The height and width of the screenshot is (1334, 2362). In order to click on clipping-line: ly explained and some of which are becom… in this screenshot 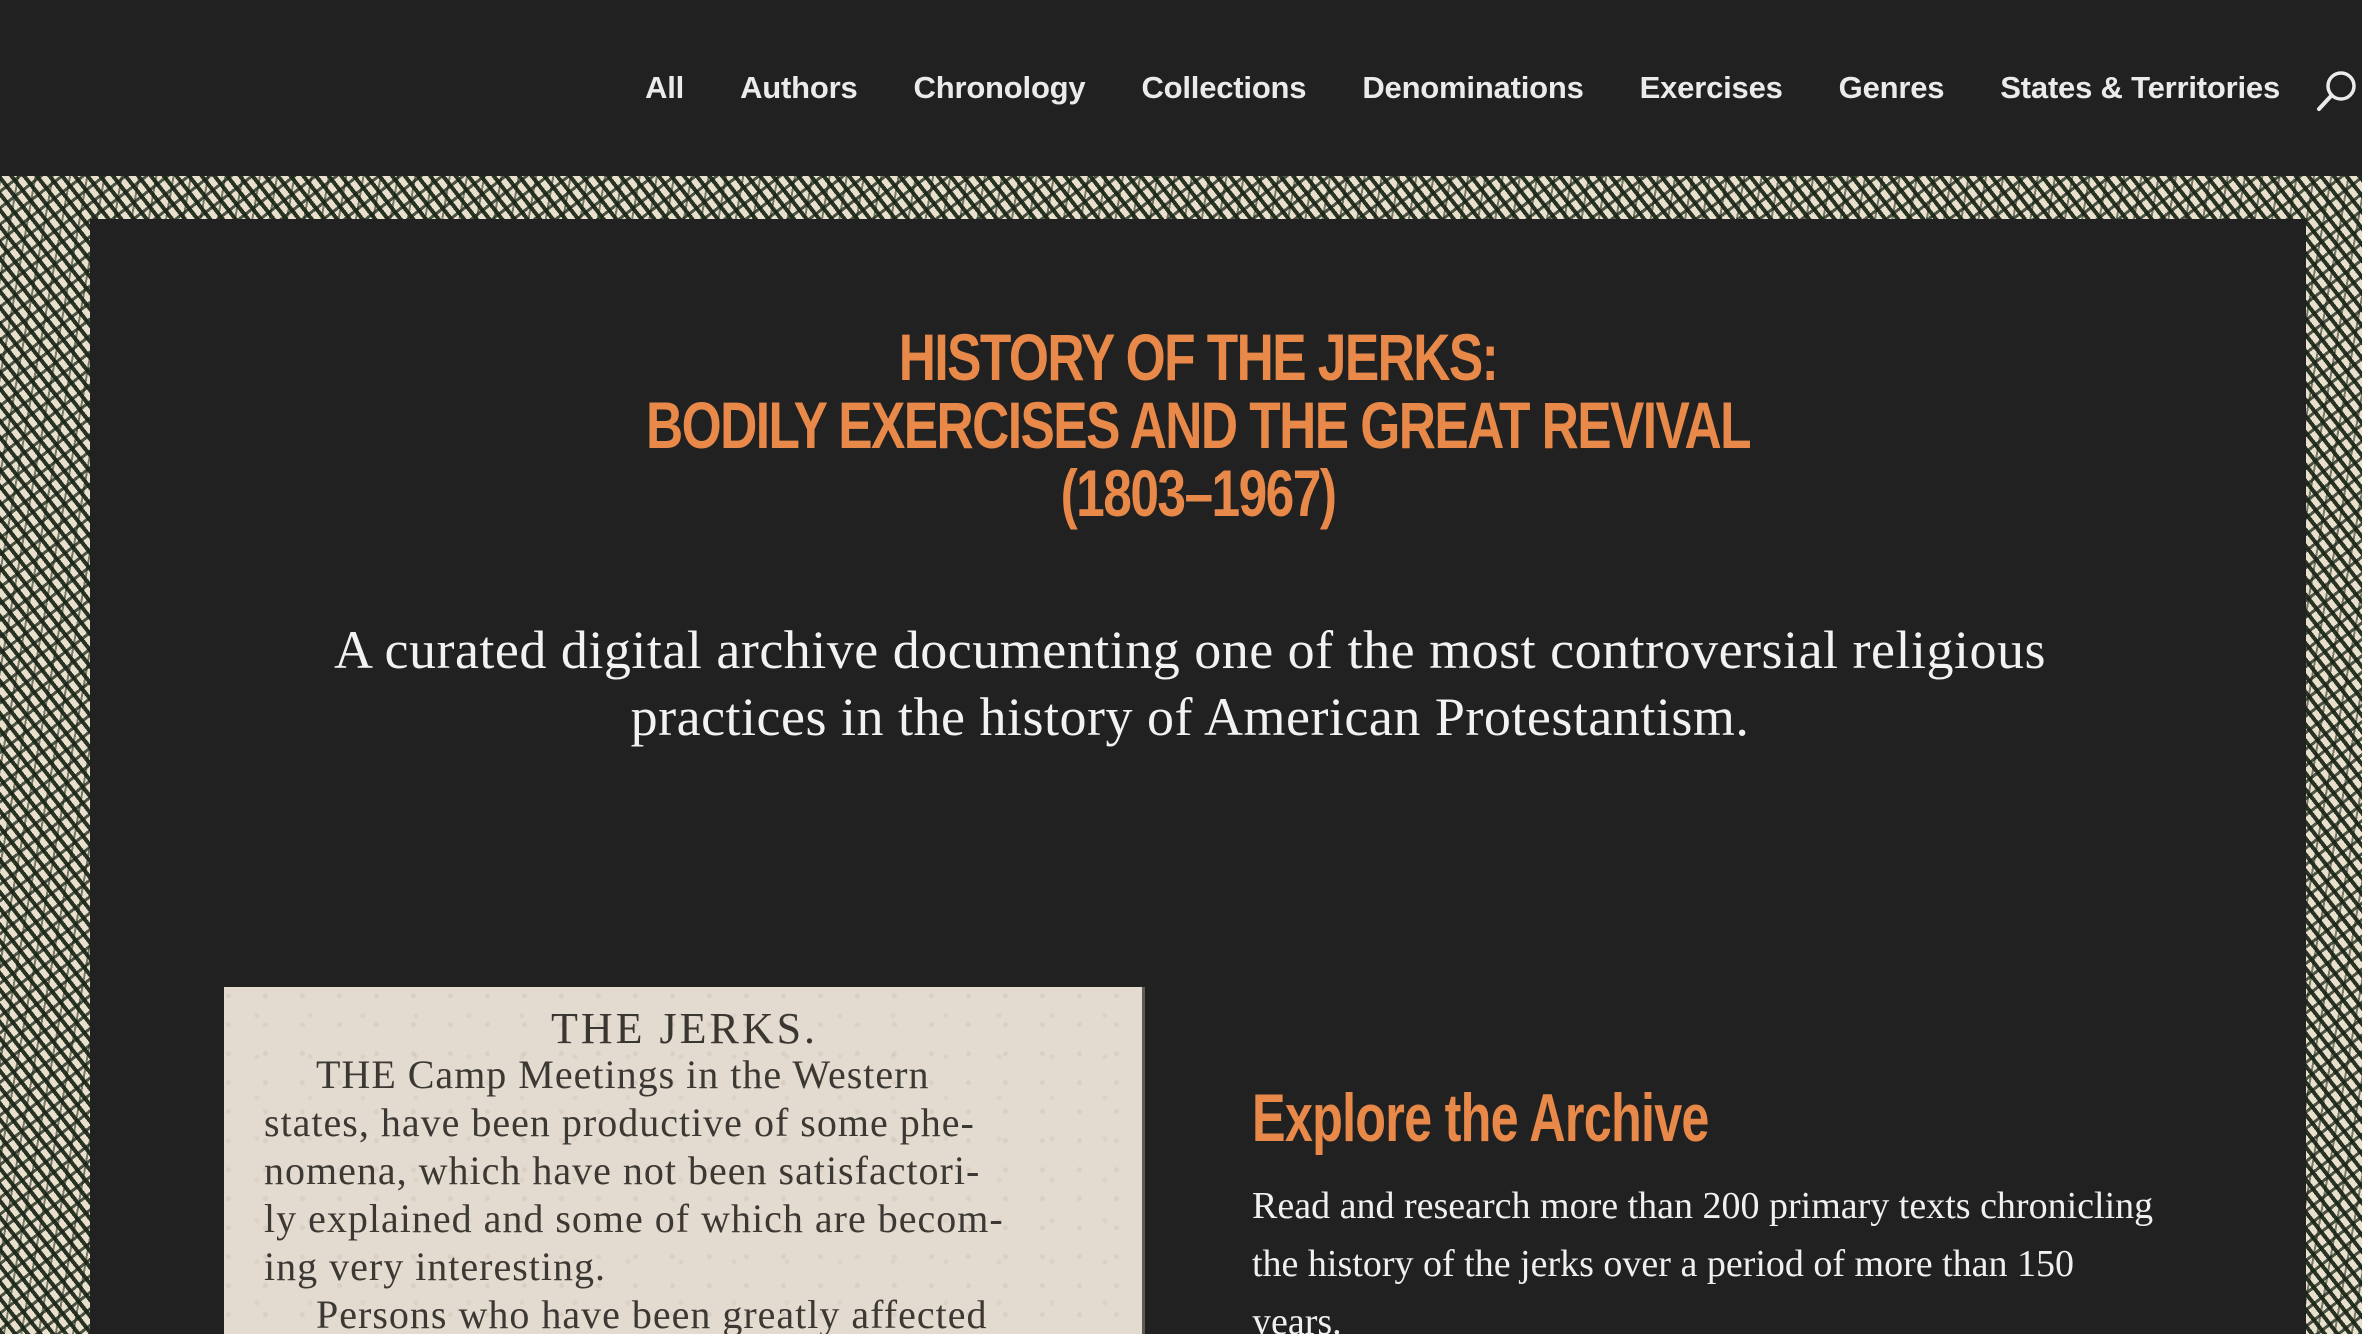, I will do `click(634, 1218)`.